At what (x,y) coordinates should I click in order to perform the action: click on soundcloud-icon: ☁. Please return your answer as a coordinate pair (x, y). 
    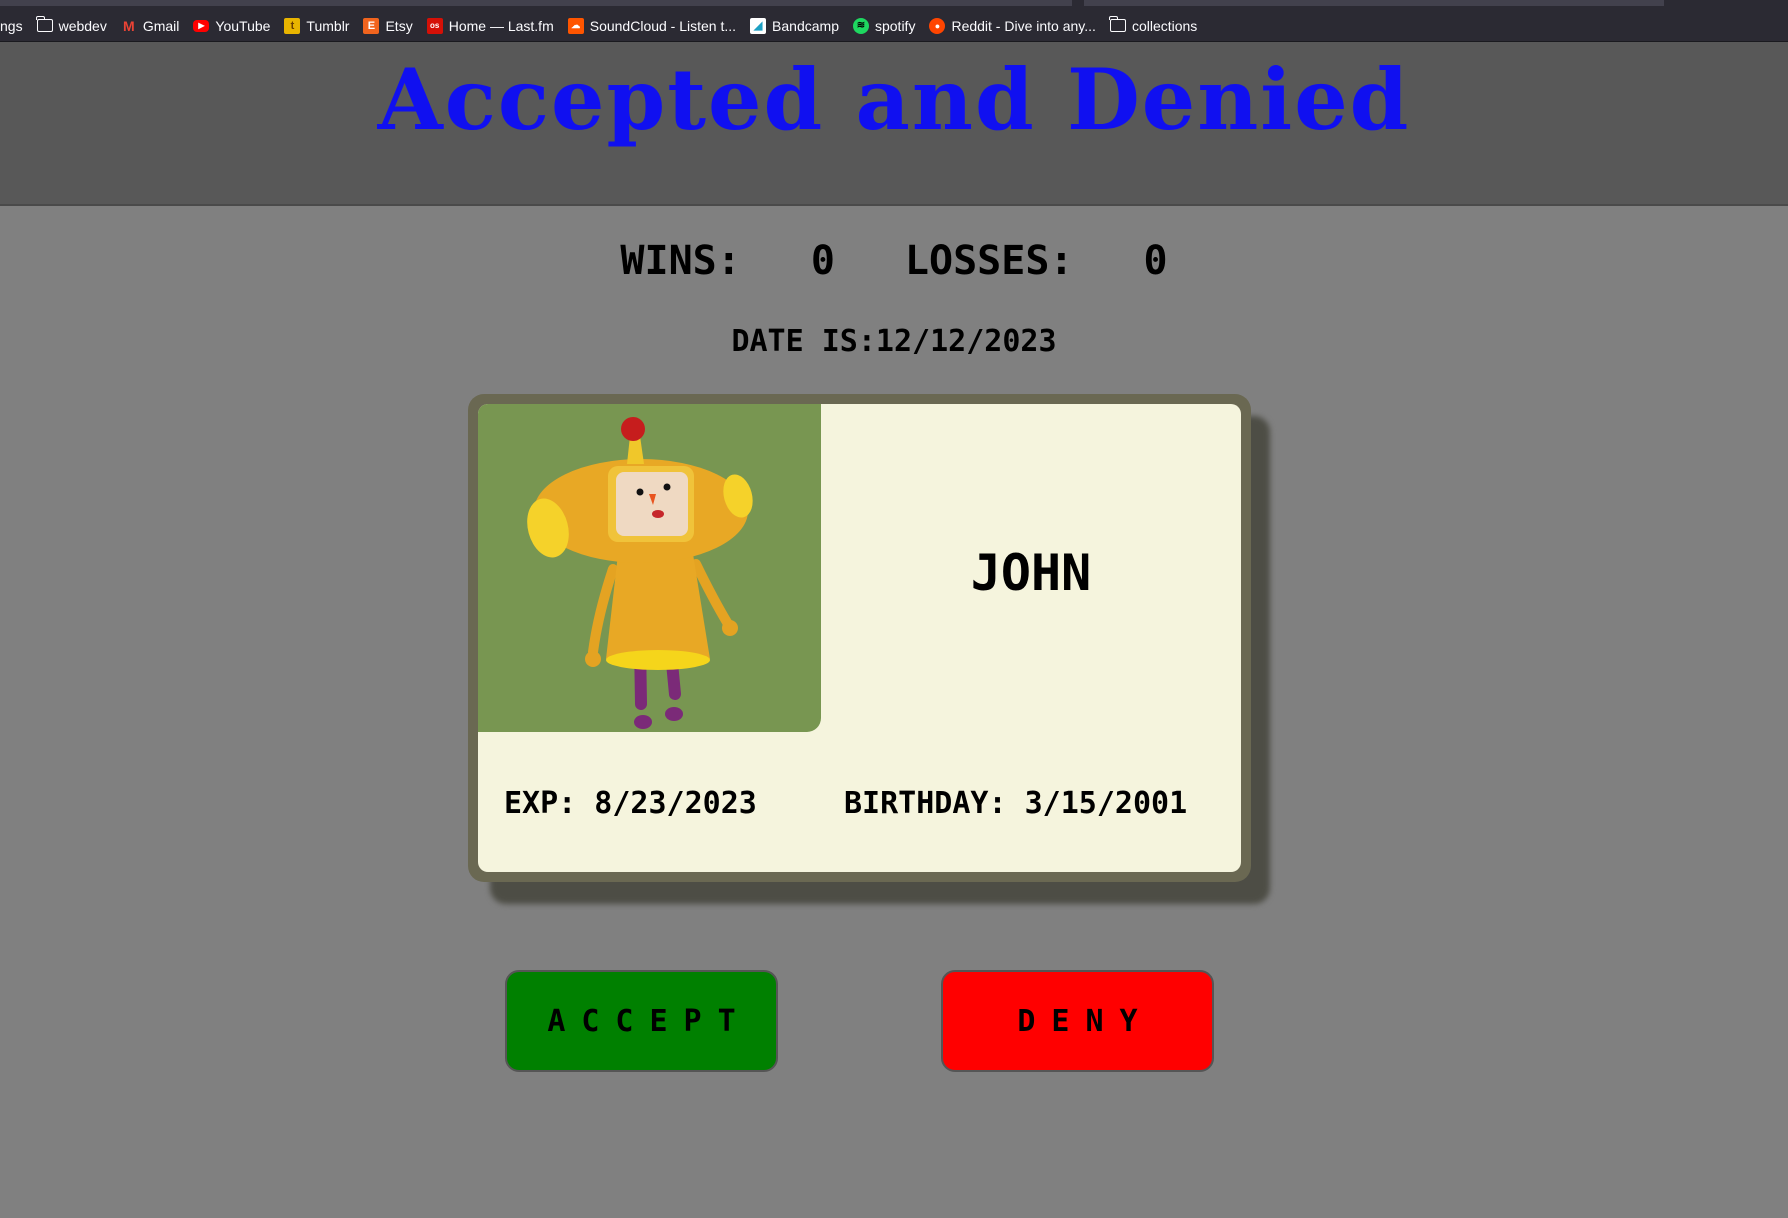
    Looking at the image, I should click on (575, 25).